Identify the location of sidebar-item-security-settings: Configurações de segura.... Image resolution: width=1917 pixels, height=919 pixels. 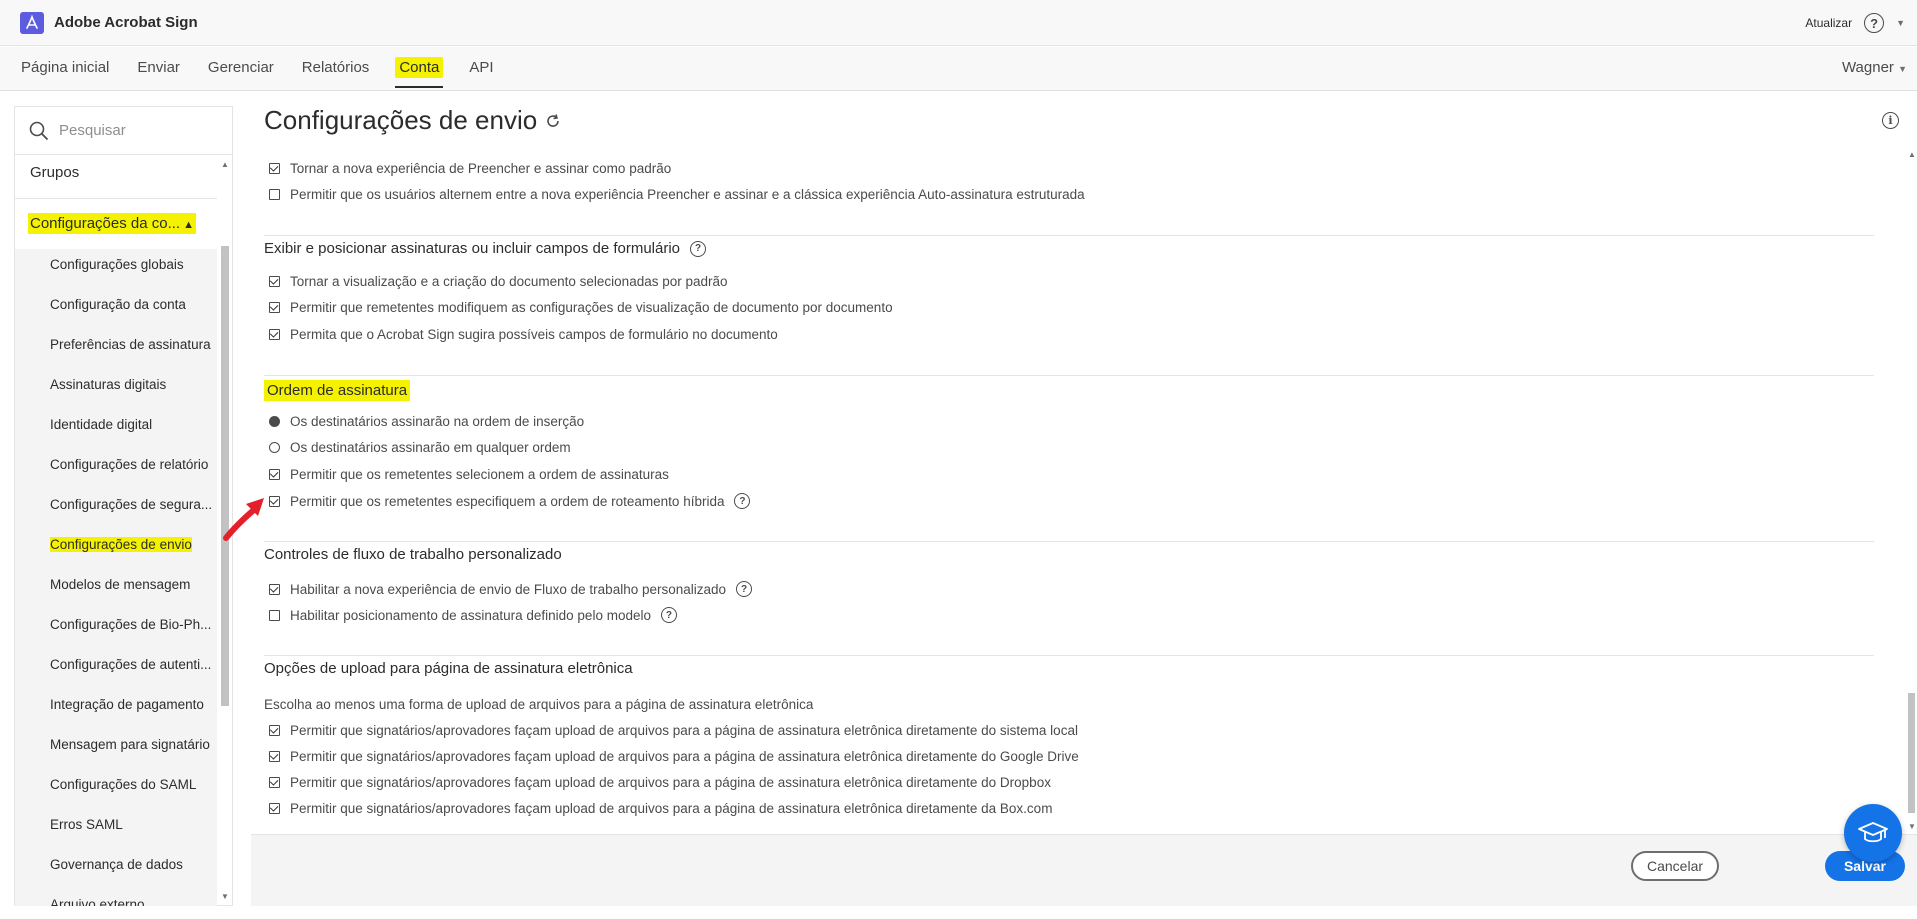
(131, 504).